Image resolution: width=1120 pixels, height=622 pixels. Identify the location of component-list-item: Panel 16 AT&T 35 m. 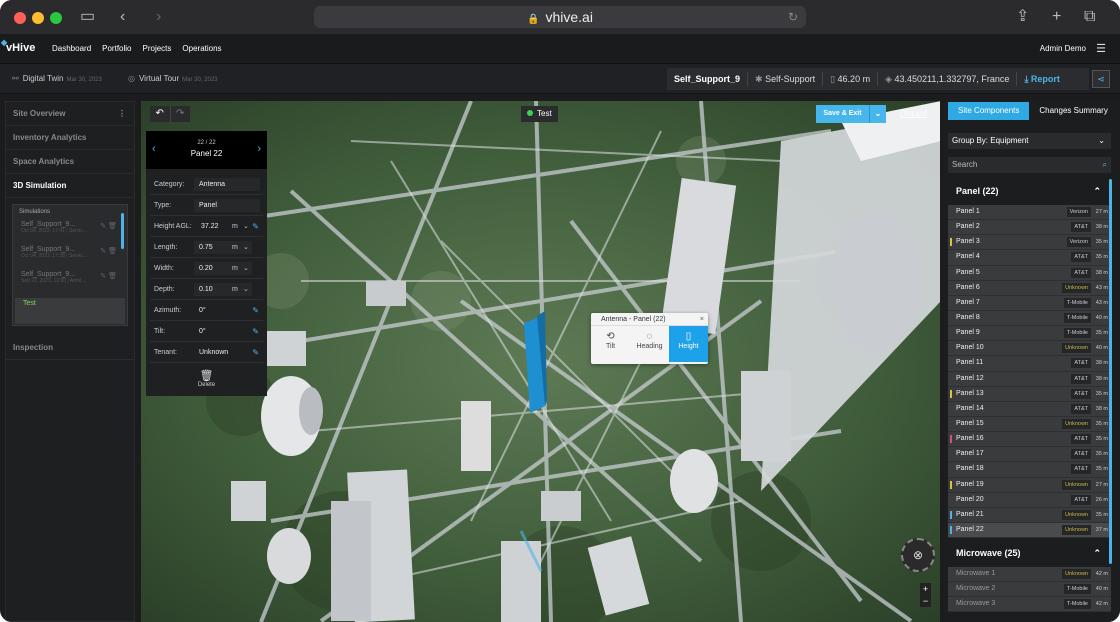
(1029, 440).